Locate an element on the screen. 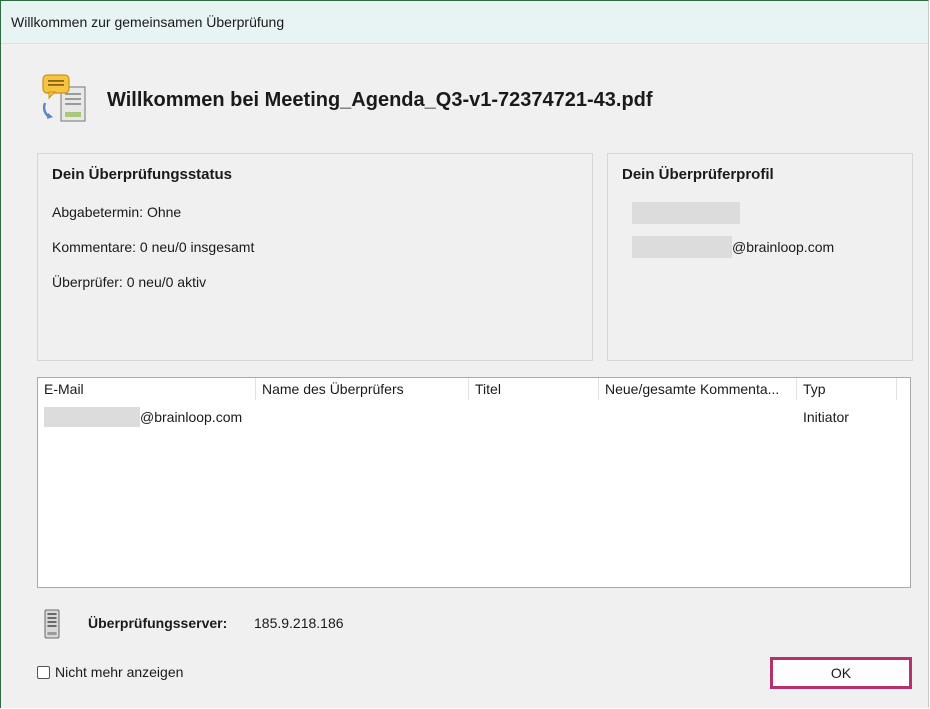  column-header-name: Name des Überprüfers is located at coordinates (362, 389).